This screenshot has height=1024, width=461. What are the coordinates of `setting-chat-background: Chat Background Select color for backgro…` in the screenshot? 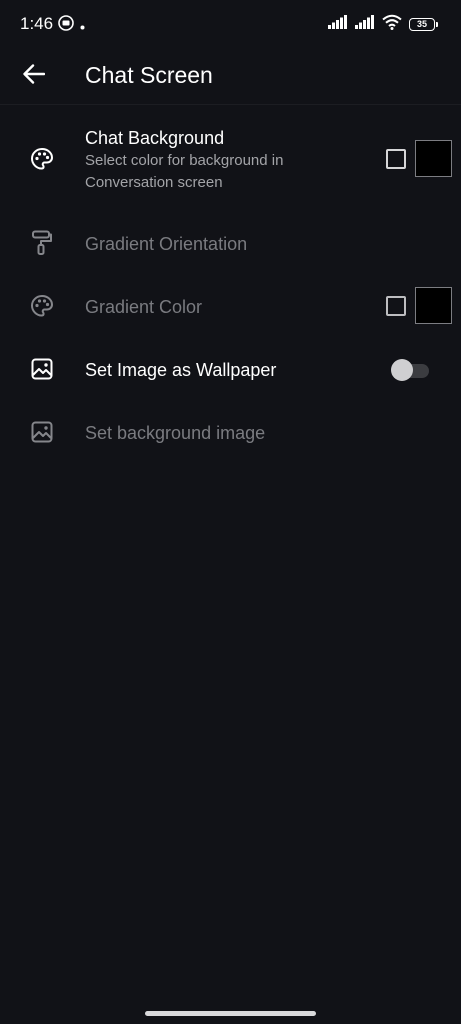 It's located at (230, 159).